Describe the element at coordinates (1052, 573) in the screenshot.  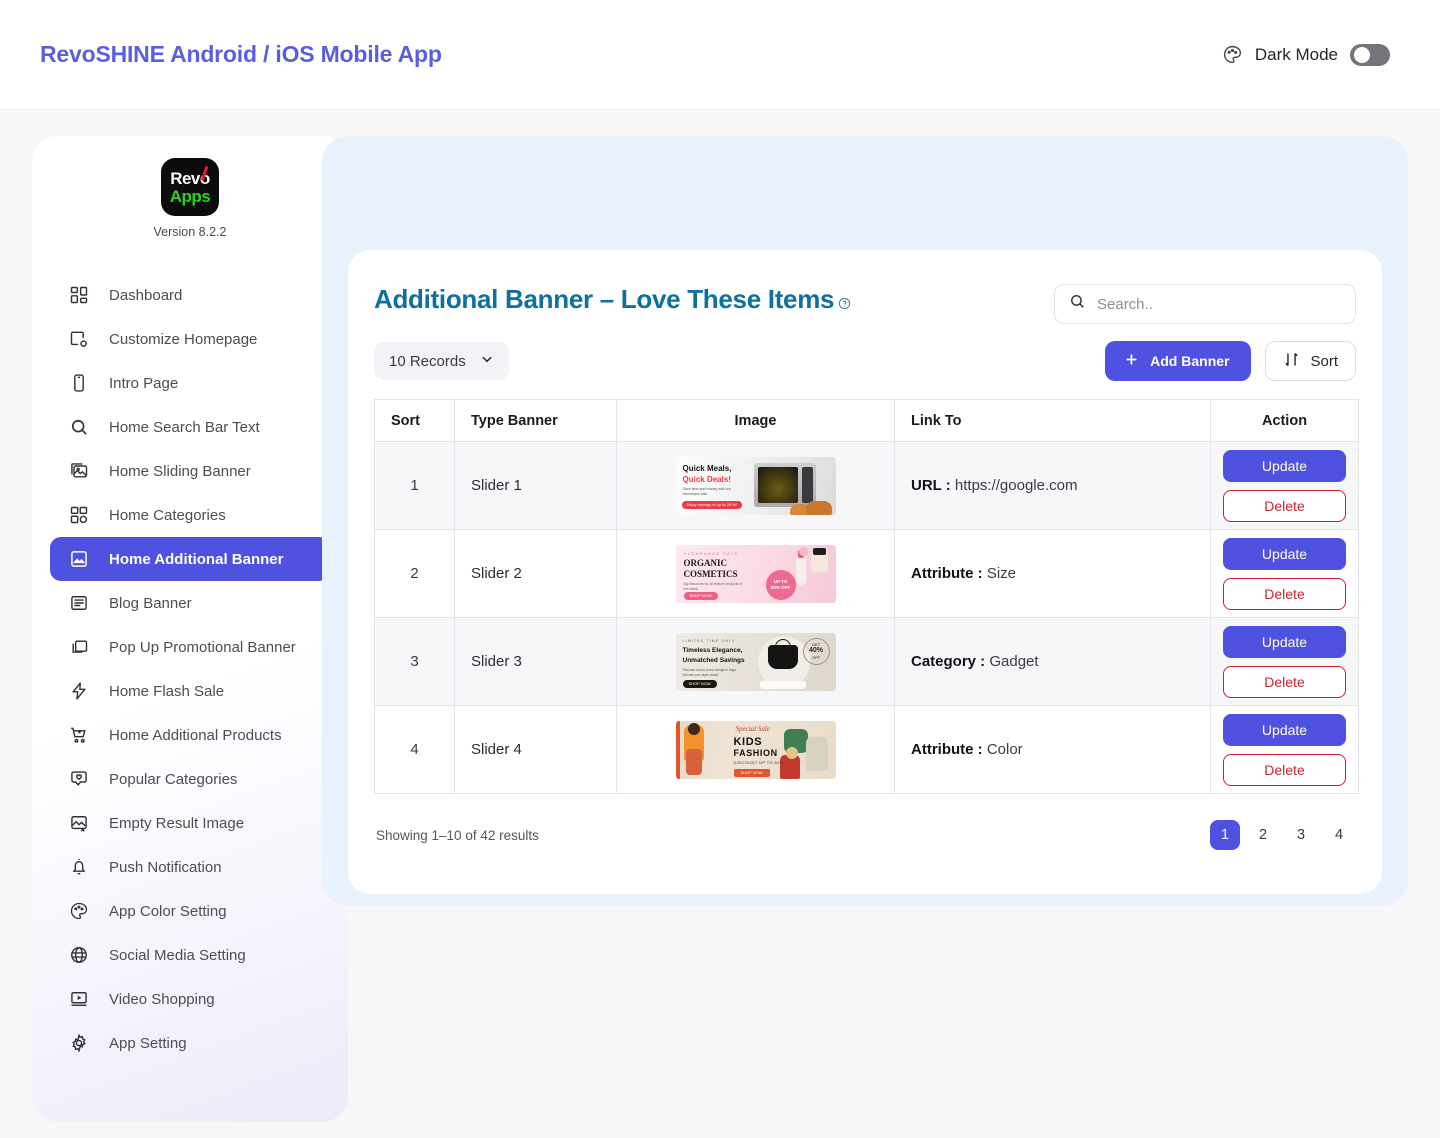
I see `cell-link-to: Attribute : Size` at that location.